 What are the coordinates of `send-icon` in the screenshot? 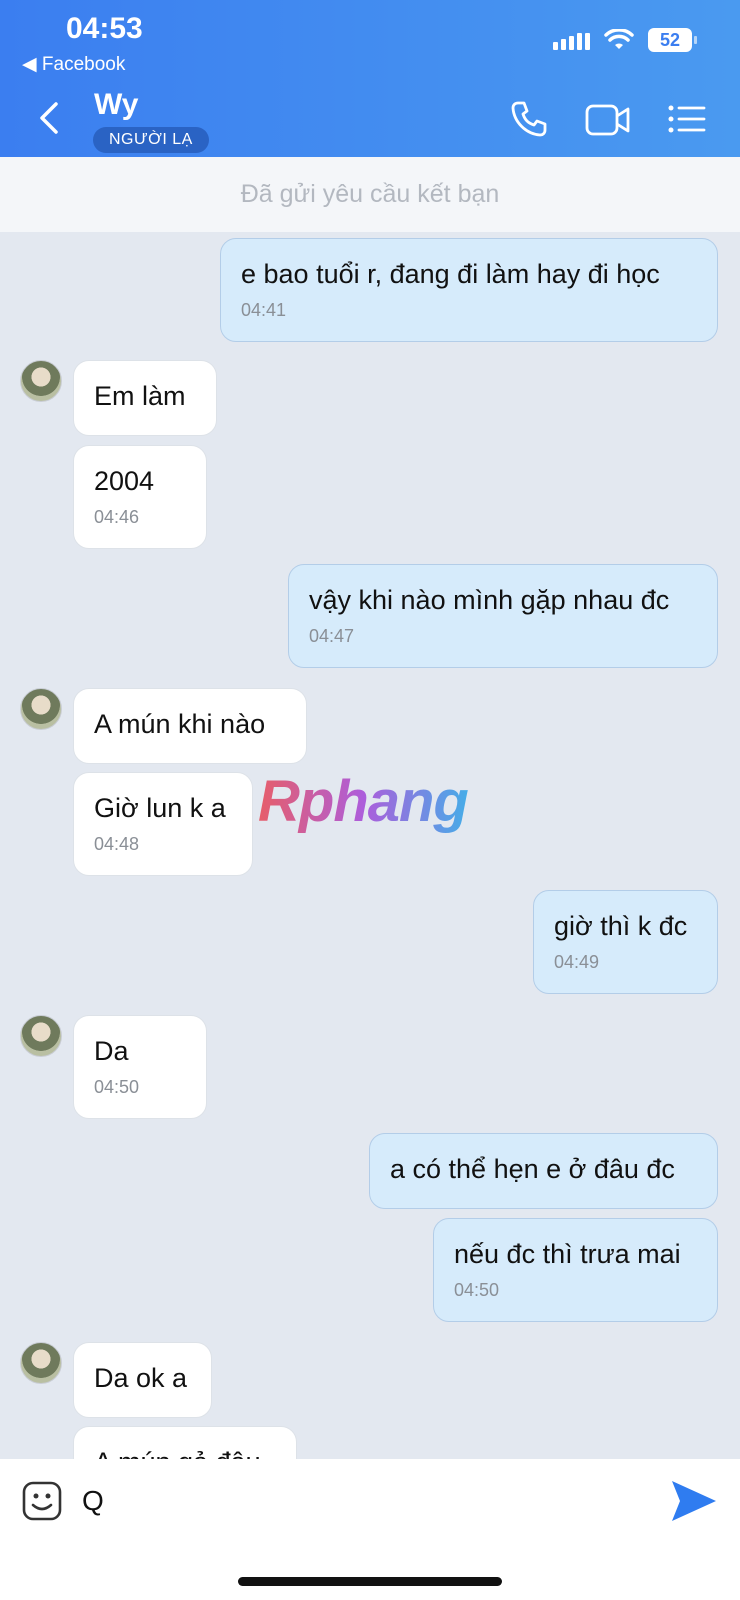 It's located at (694, 1501).